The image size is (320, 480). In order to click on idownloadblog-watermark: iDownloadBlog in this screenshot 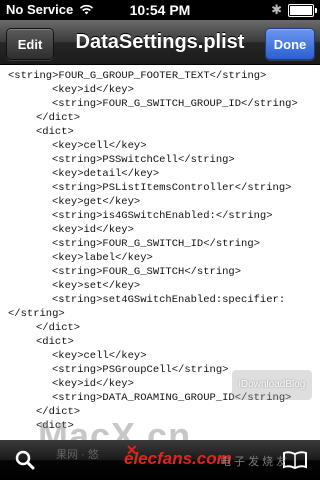, I will do `click(272, 385)`.